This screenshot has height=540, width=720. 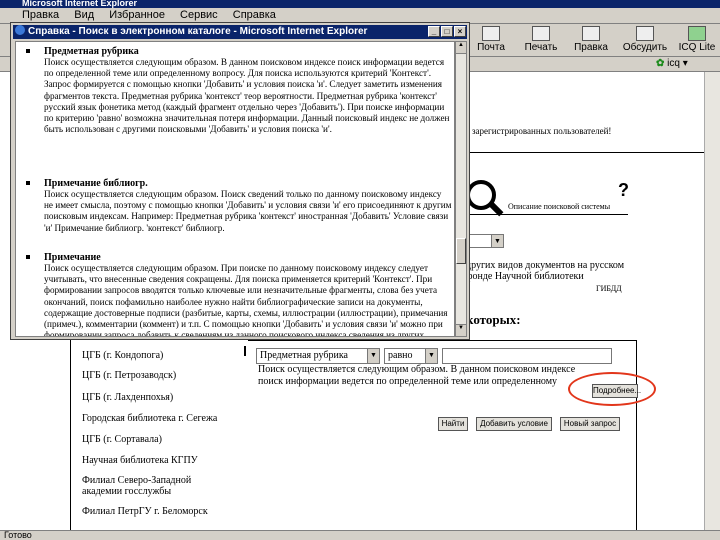 I want to click on toolbar-discuss-button: Обсудить, so click(x=645, y=40).